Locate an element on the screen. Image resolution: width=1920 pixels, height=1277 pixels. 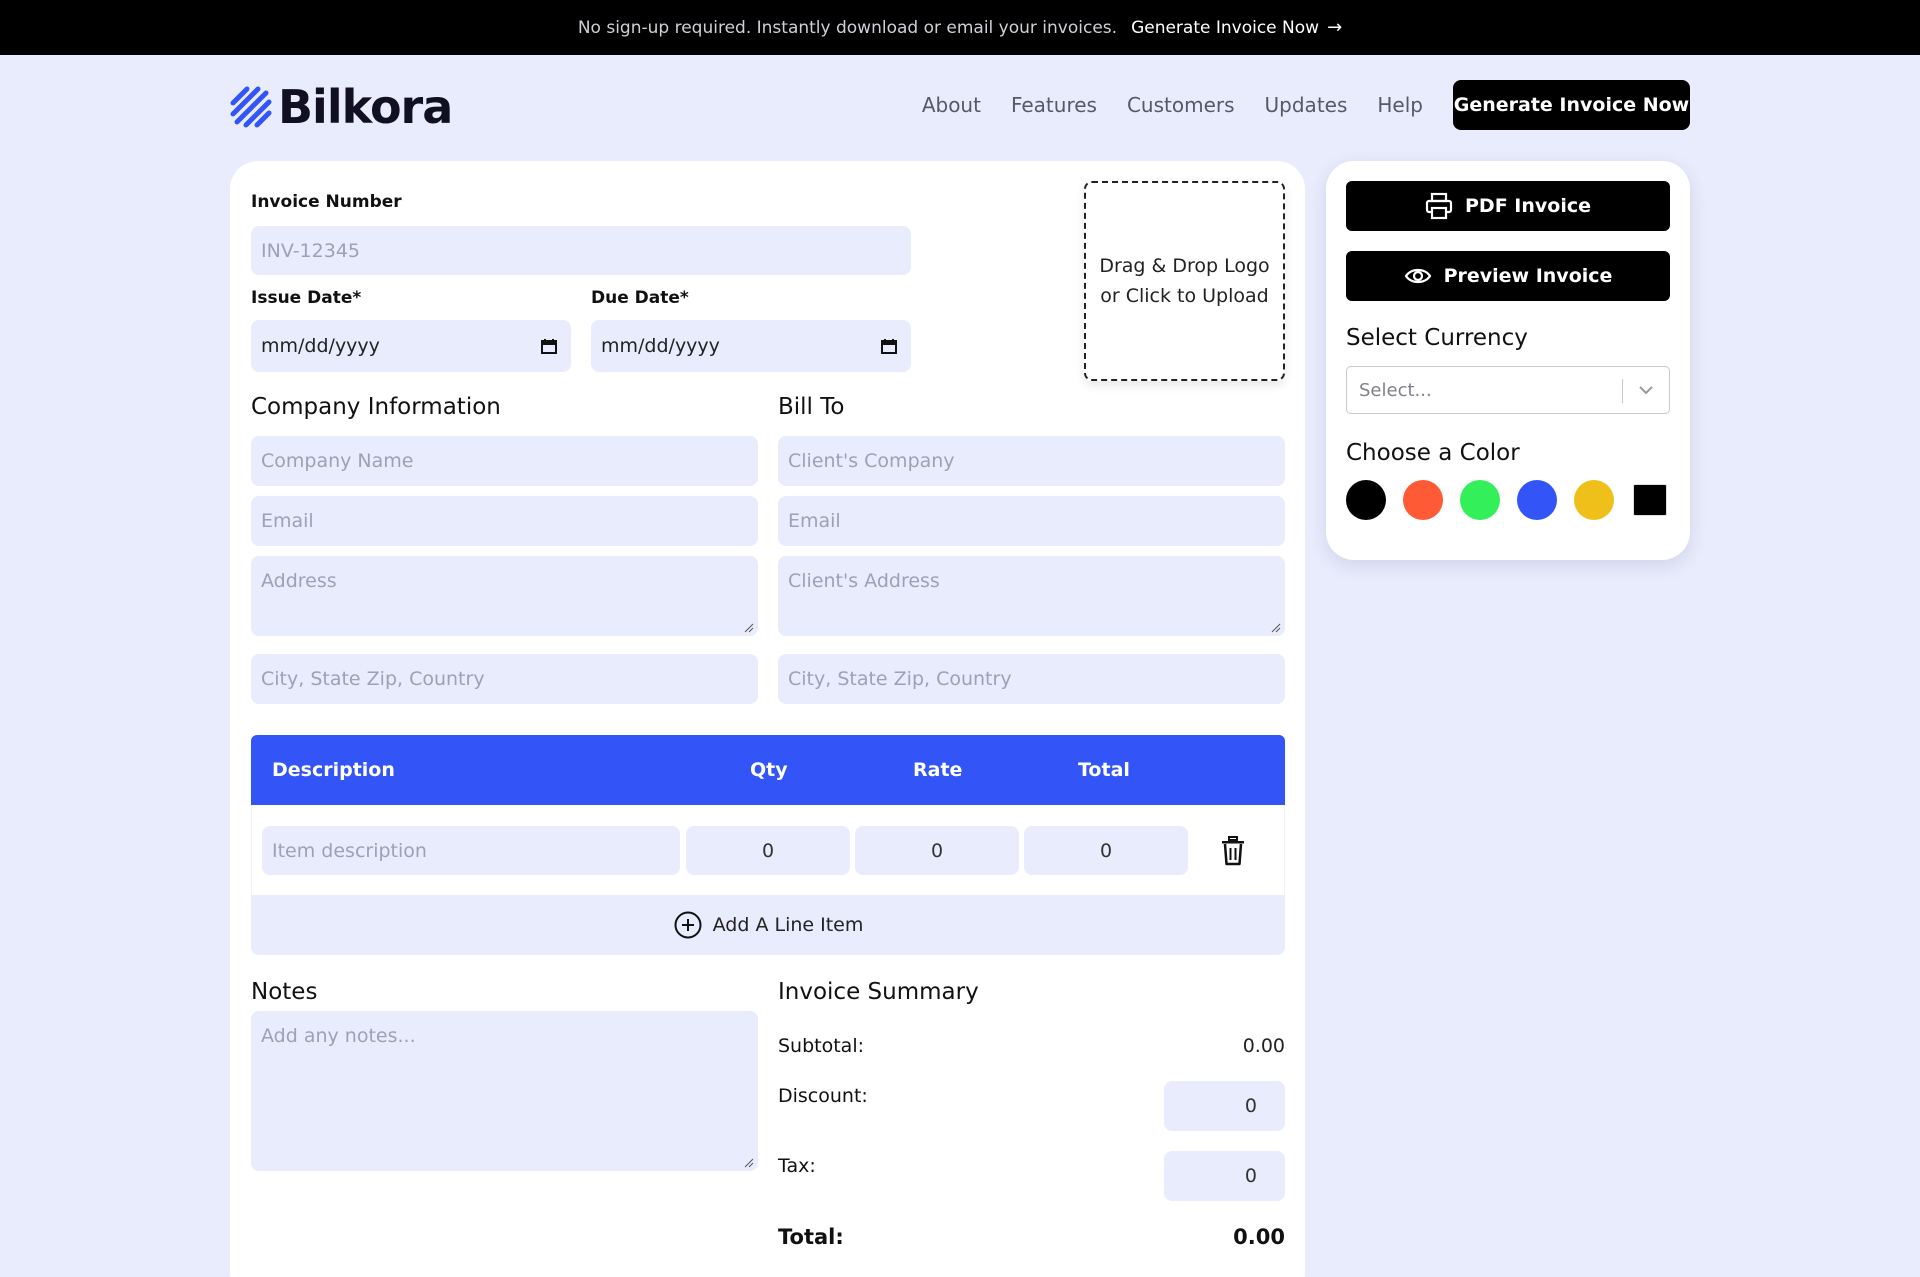
due-date-label: Due Date* is located at coordinates (640, 298).